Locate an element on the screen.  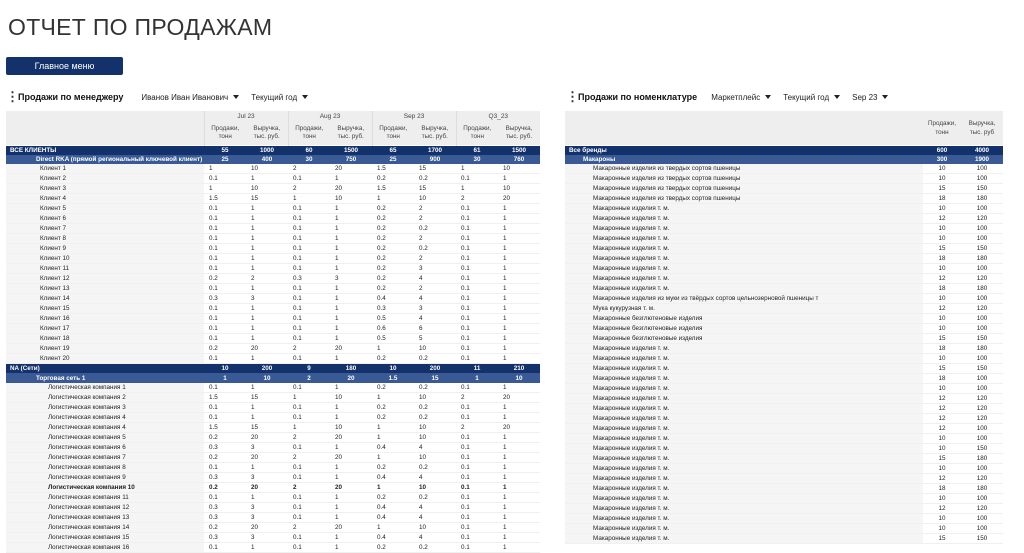
table-row: Макаронные изделия т. м. 10 150 is located at coordinates (784, 449).